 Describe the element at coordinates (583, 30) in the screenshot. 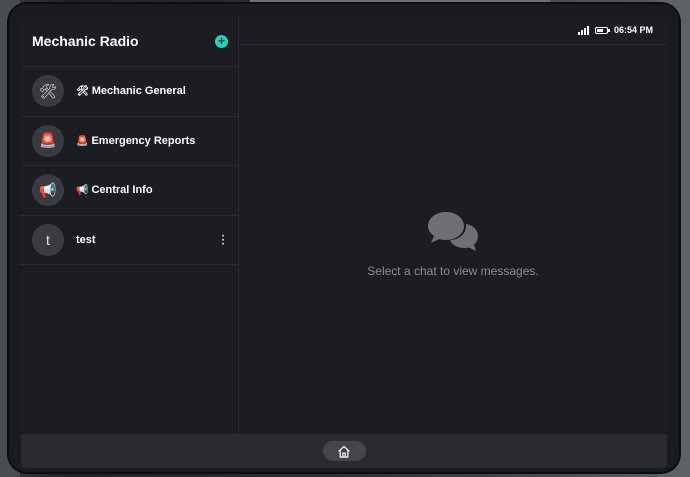

I see `signal-icon` at that location.